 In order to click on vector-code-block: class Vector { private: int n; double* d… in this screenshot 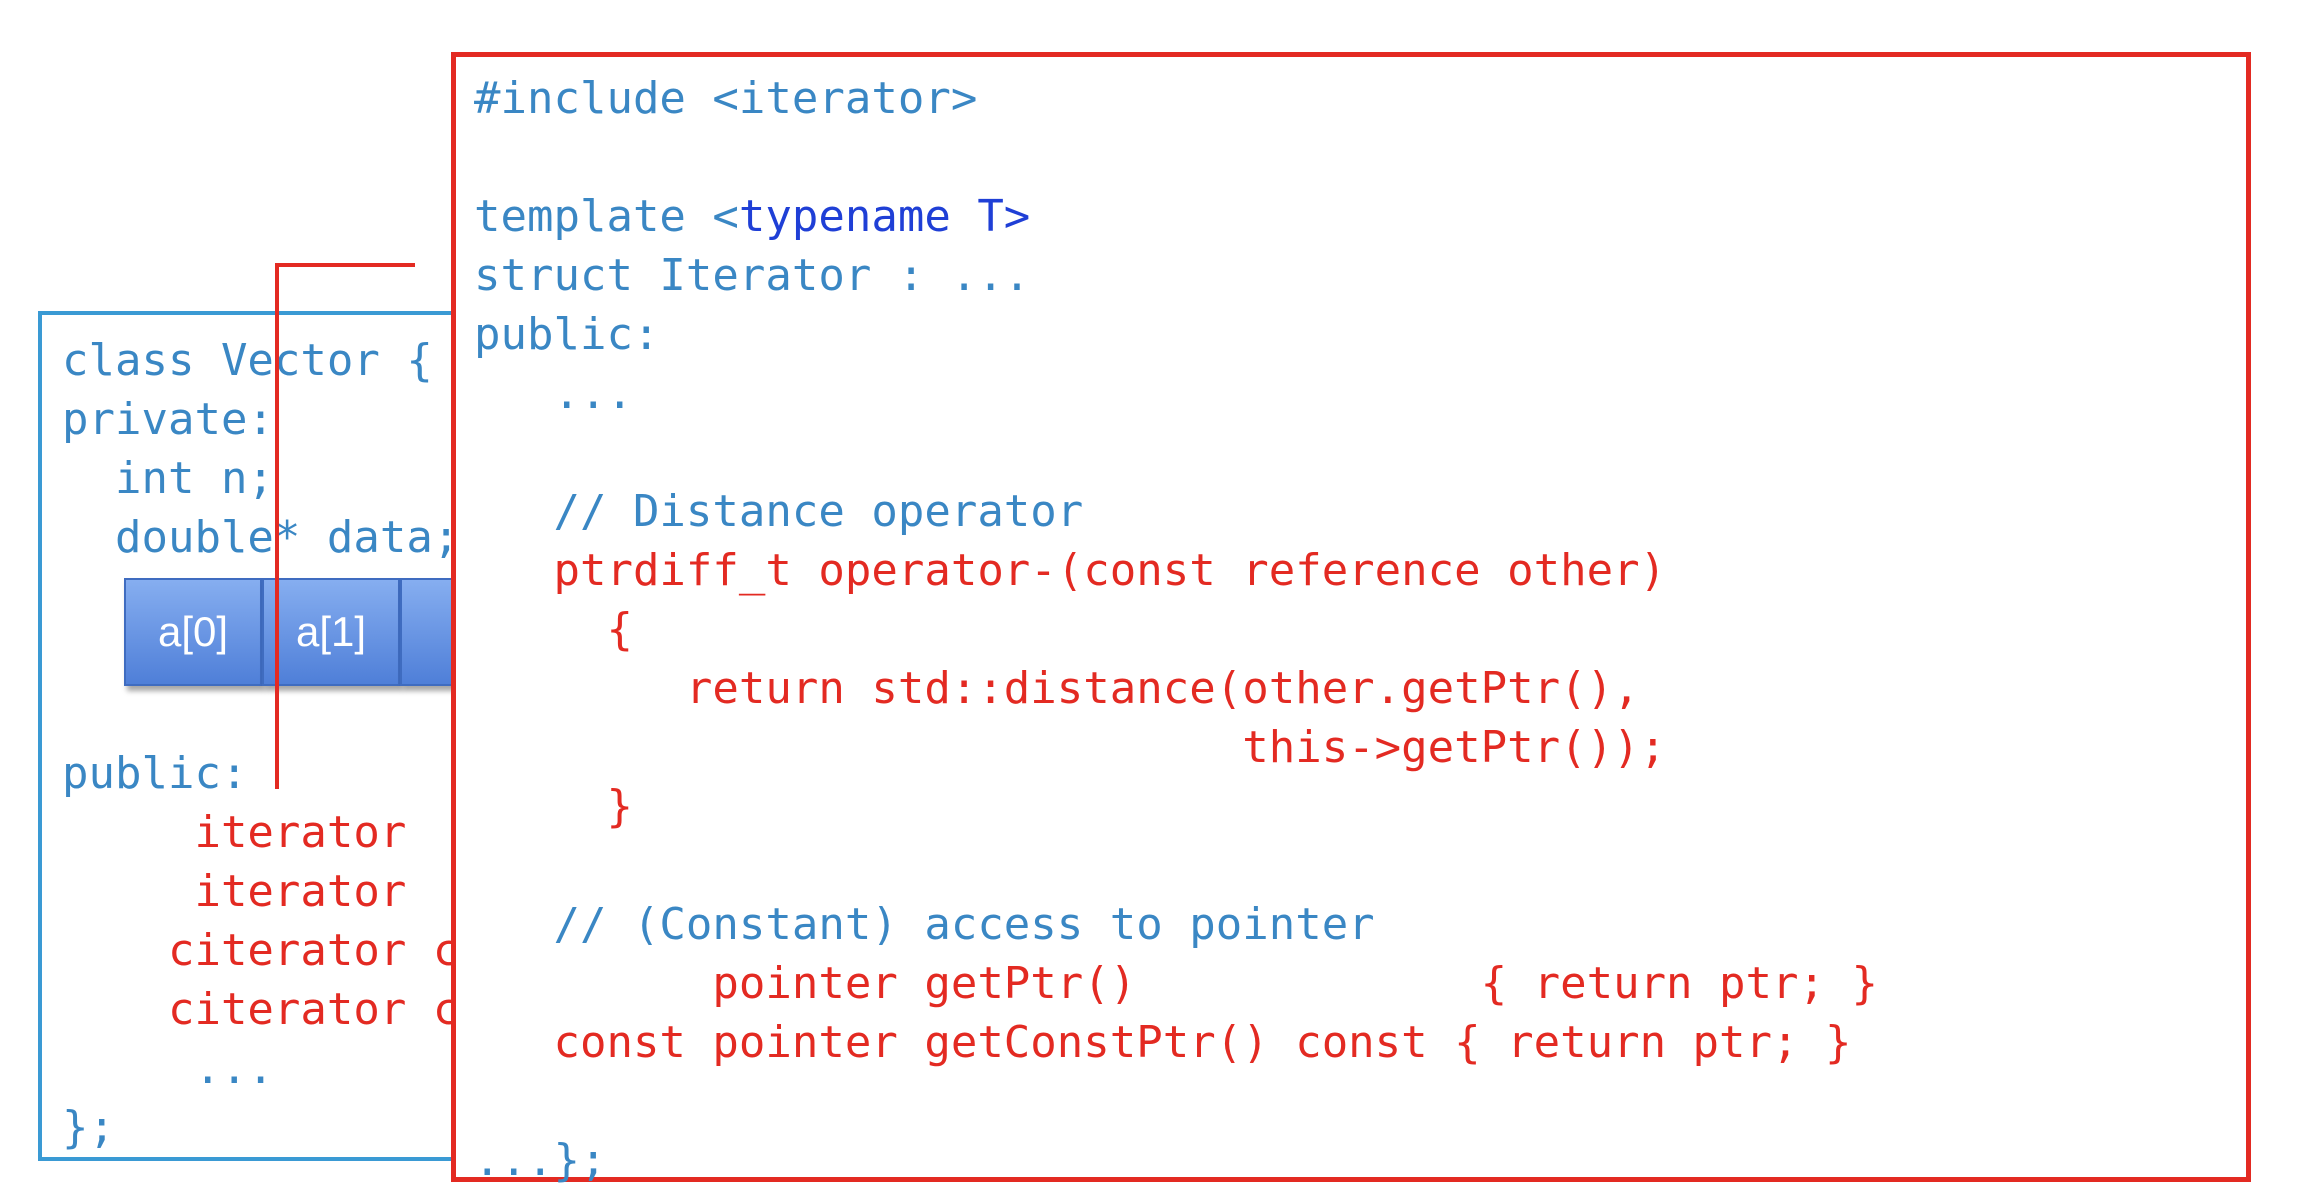, I will do `click(260, 744)`.